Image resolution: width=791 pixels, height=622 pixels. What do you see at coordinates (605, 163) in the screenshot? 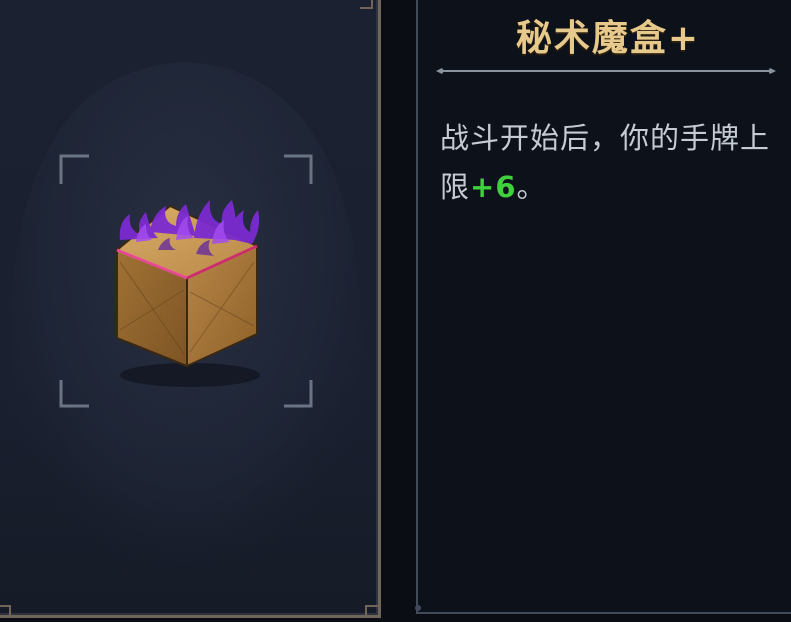
I see `relic-description: 战斗开始后，你的手牌上限+6。` at bounding box center [605, 163].